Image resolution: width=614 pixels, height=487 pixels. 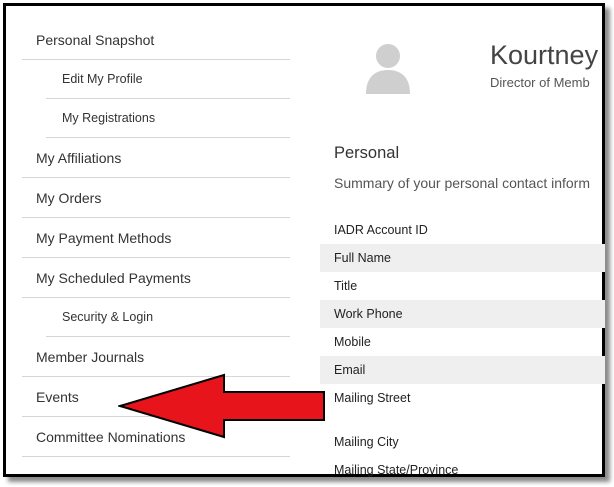 I want to click on field-label-mobile: Mobile, so click(x=352, y=342).